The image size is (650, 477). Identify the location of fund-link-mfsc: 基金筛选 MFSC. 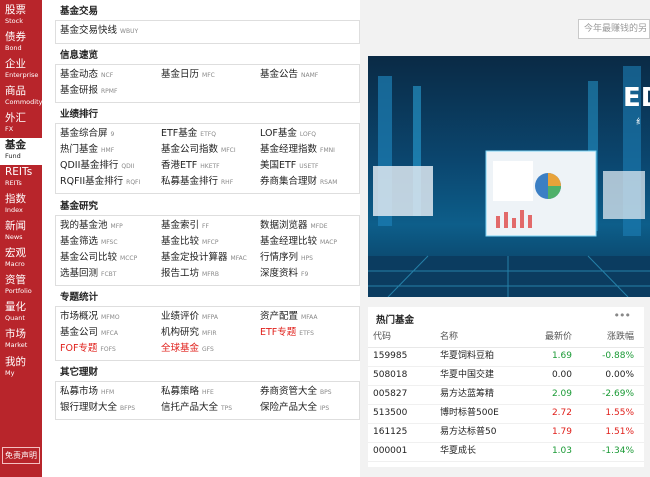
(89, 242).